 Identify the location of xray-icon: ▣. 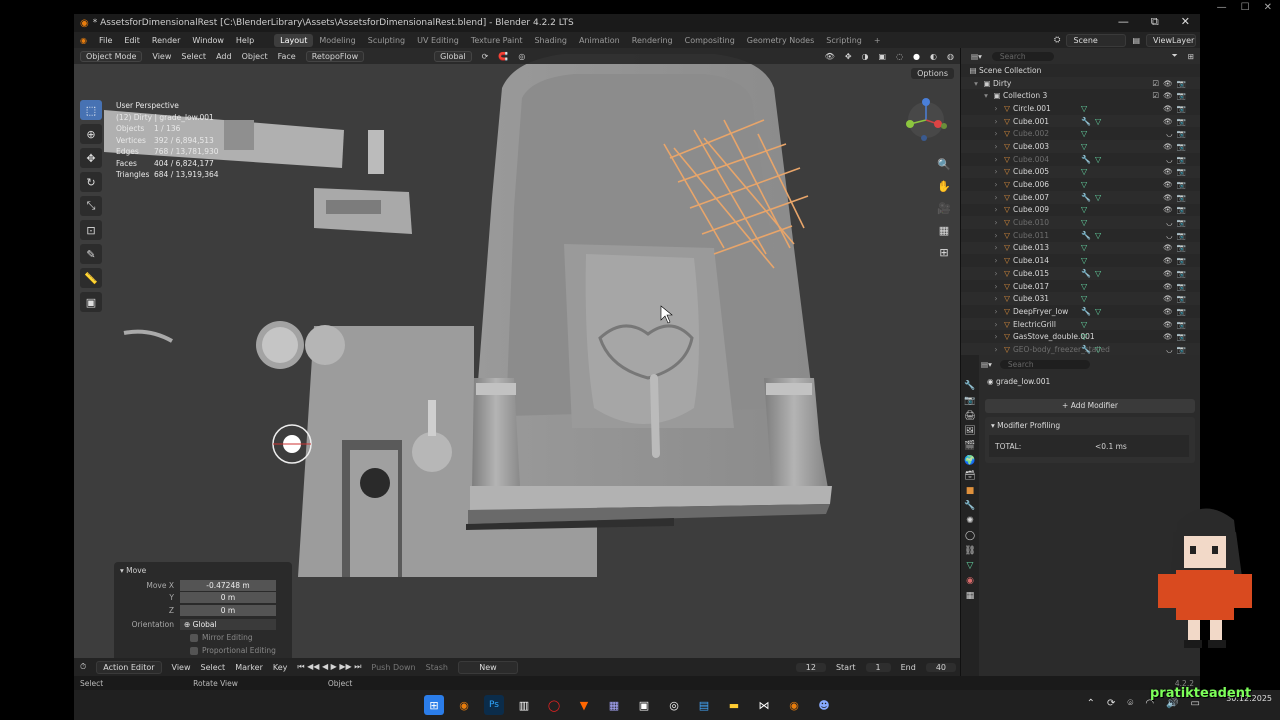
(883, 56).